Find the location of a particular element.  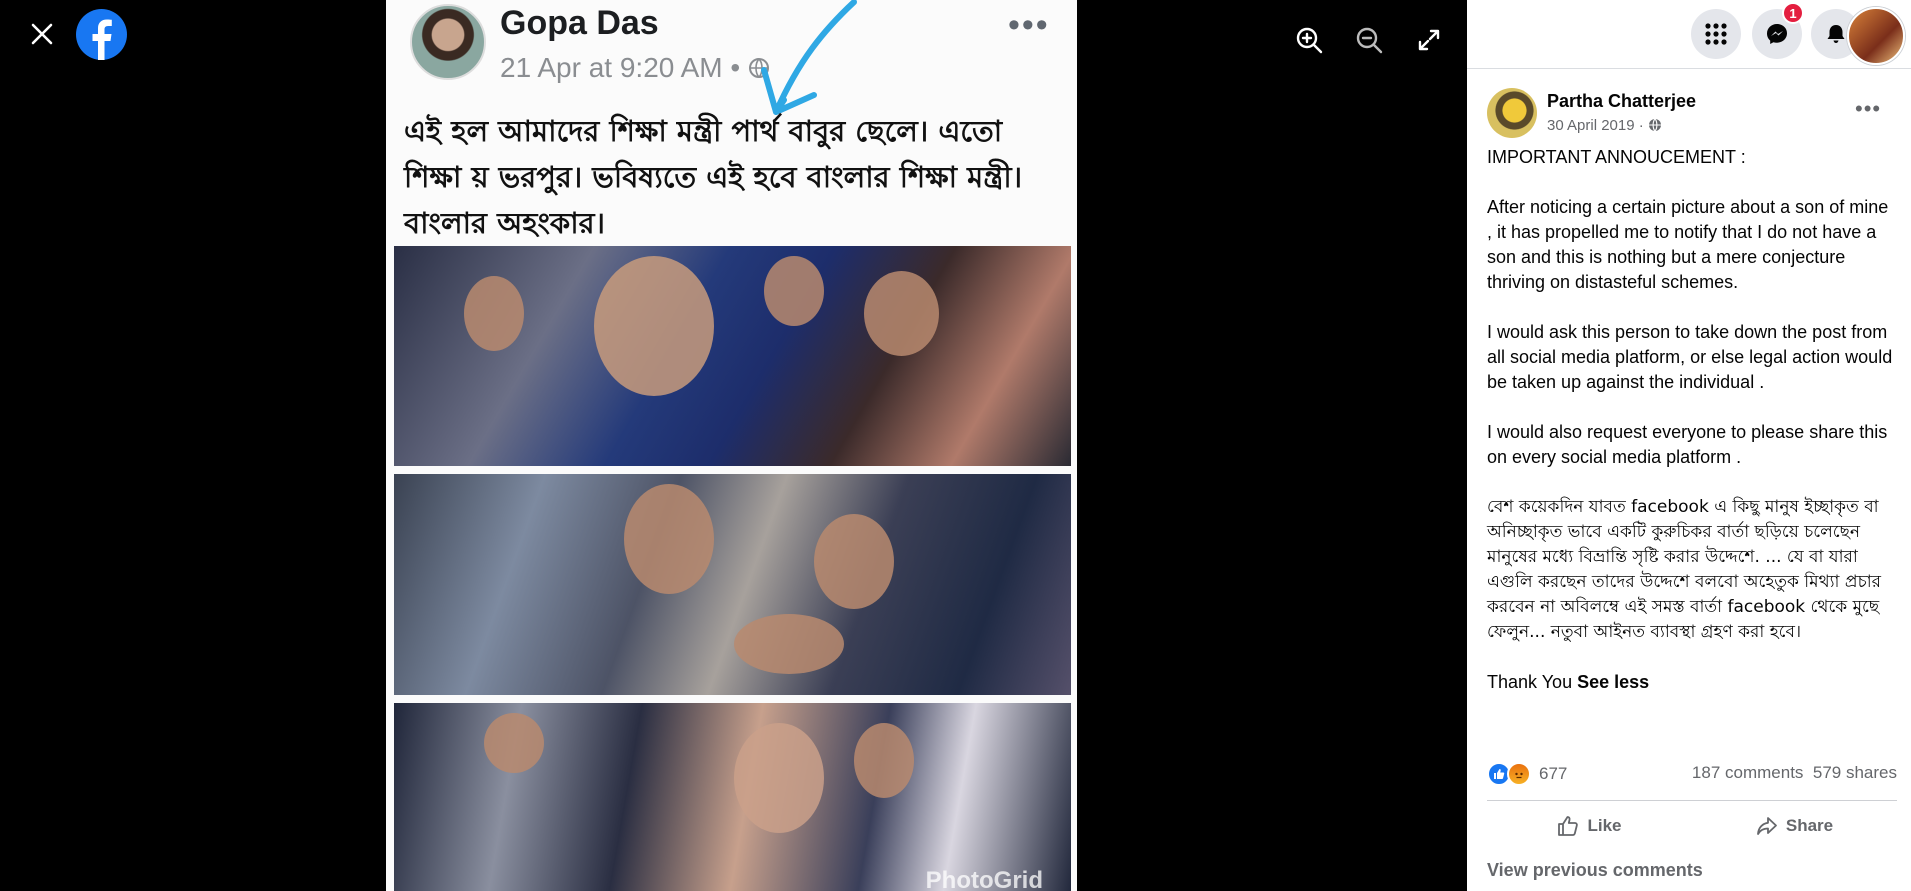

post-date: 30 April 2019 · is located at coordinates (1604, 125).